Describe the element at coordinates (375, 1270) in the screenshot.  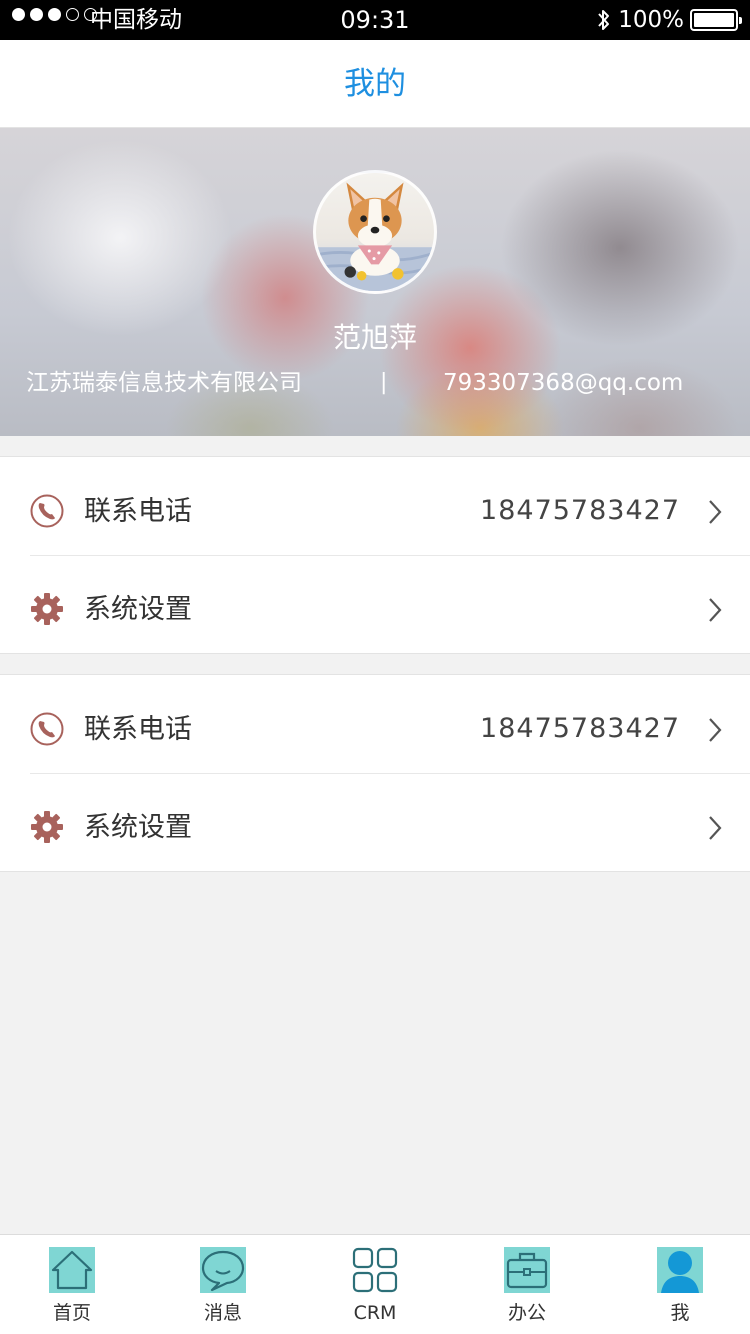
I see `grid-icon` at that location.